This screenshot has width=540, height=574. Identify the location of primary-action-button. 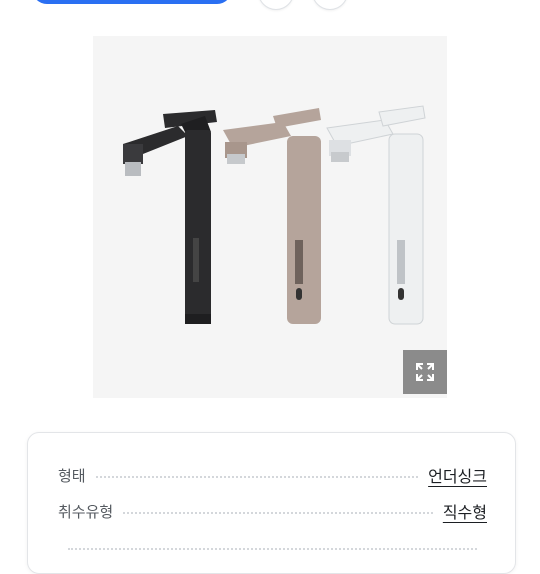
(132, 2).